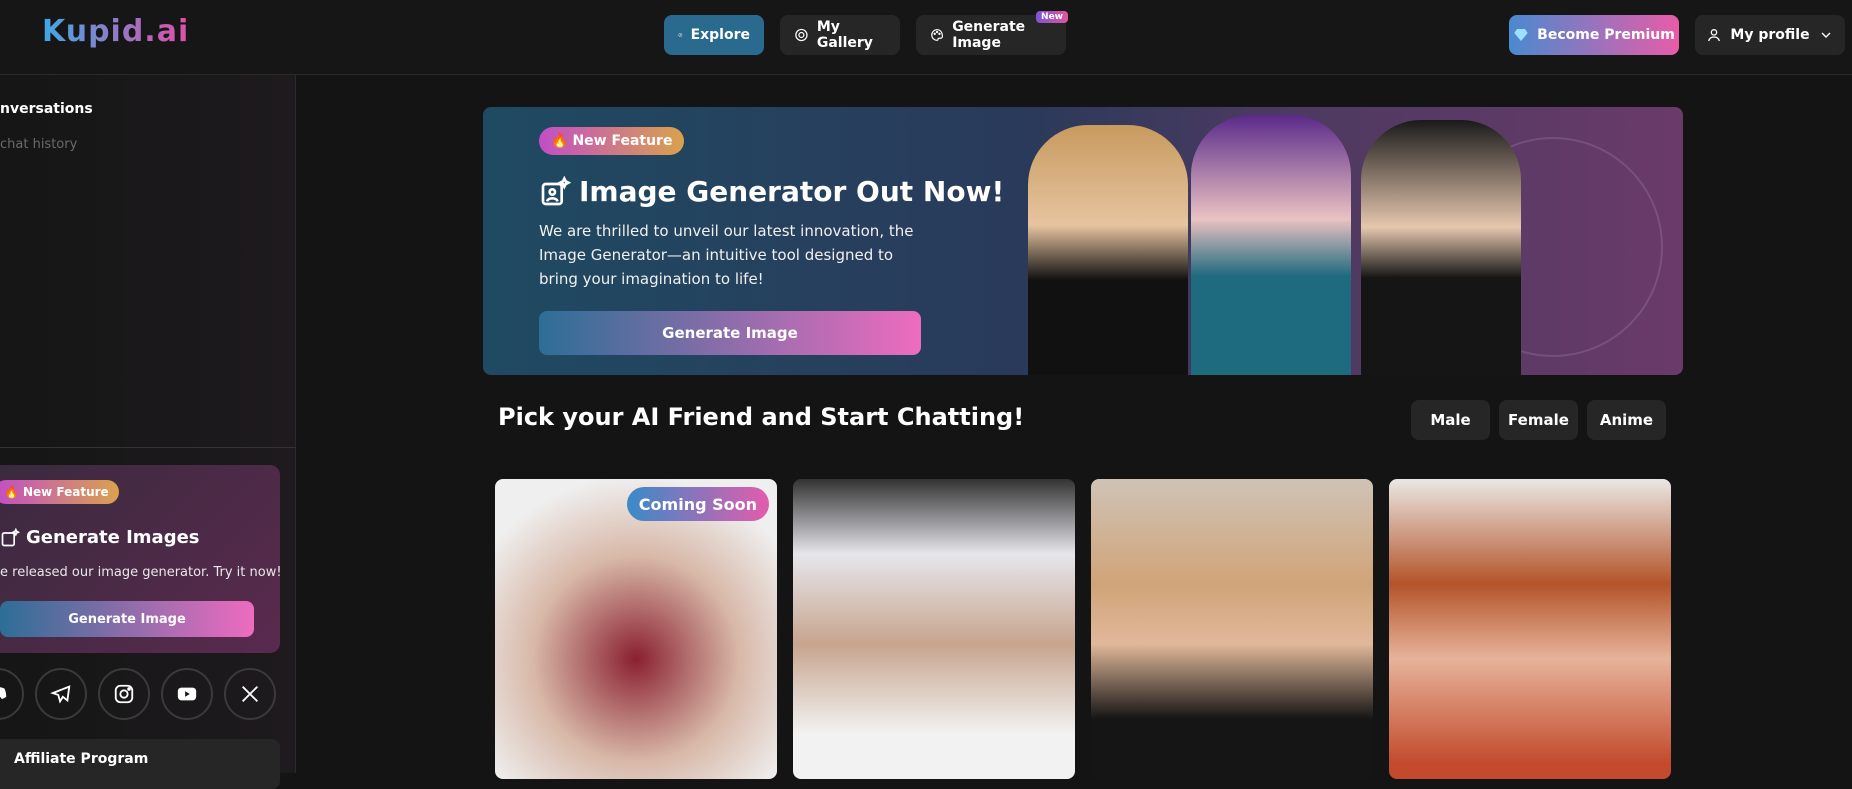 This screenshot has width=1852, height=789. I want to click on telegram-icon, so click(60, 694).